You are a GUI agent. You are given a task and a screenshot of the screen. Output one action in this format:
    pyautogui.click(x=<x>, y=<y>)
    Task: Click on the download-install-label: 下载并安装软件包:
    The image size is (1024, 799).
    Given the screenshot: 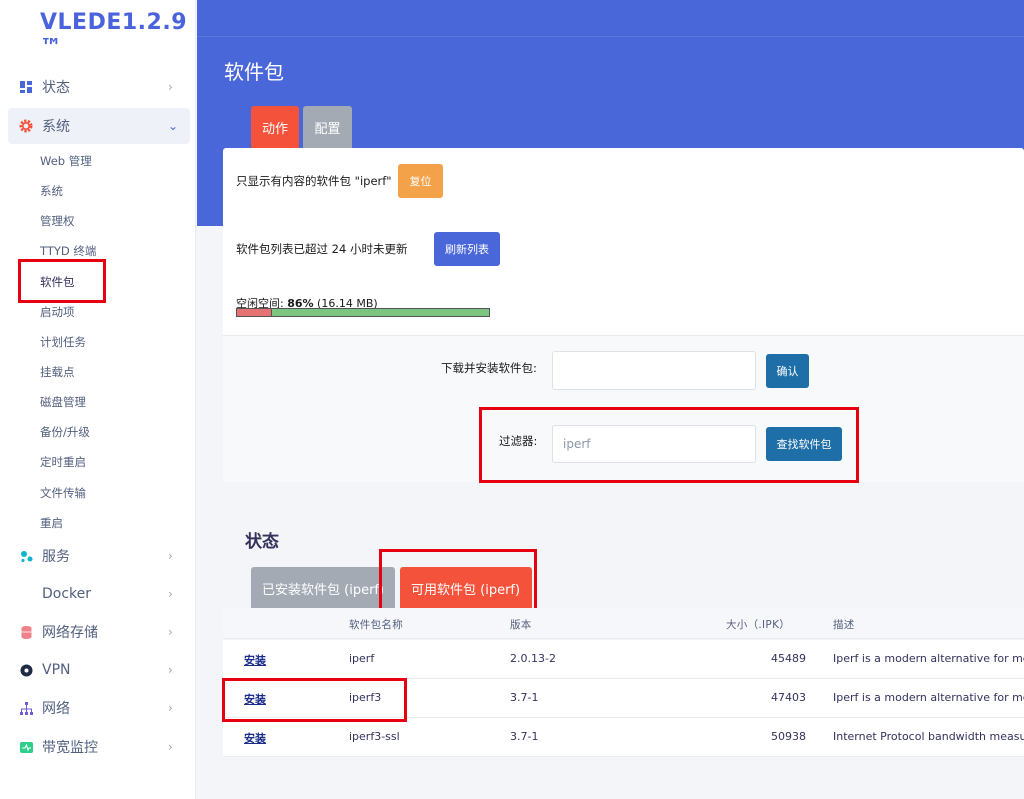 What is the action you would take?
    pyautogui.click(x=489, y=368)
    